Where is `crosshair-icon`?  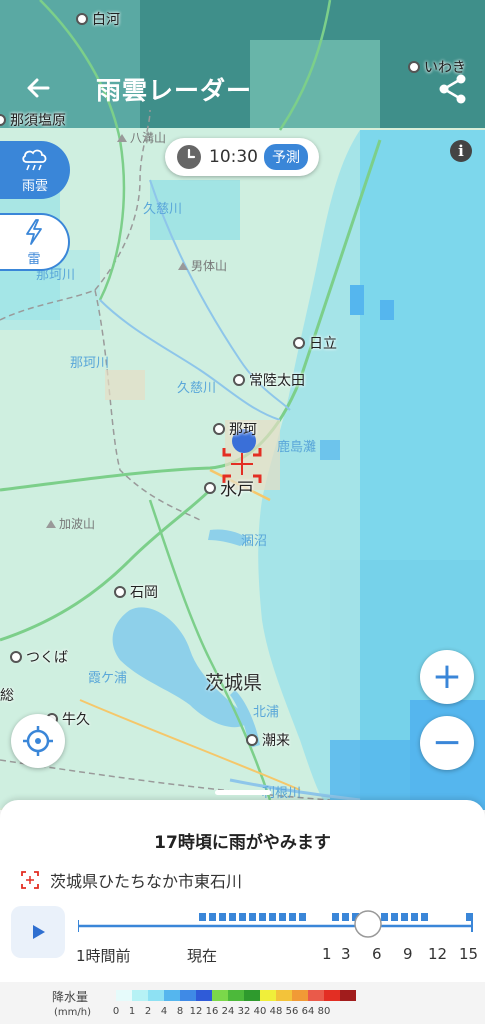
crosshair-icon is located at coordinates (38, 741).